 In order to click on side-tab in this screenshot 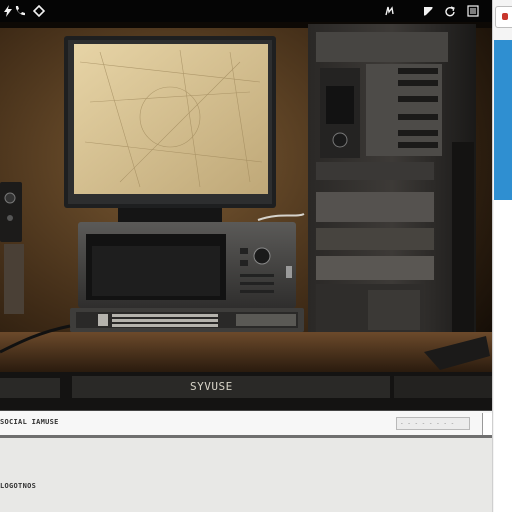, I will do `click(503, 17)`.